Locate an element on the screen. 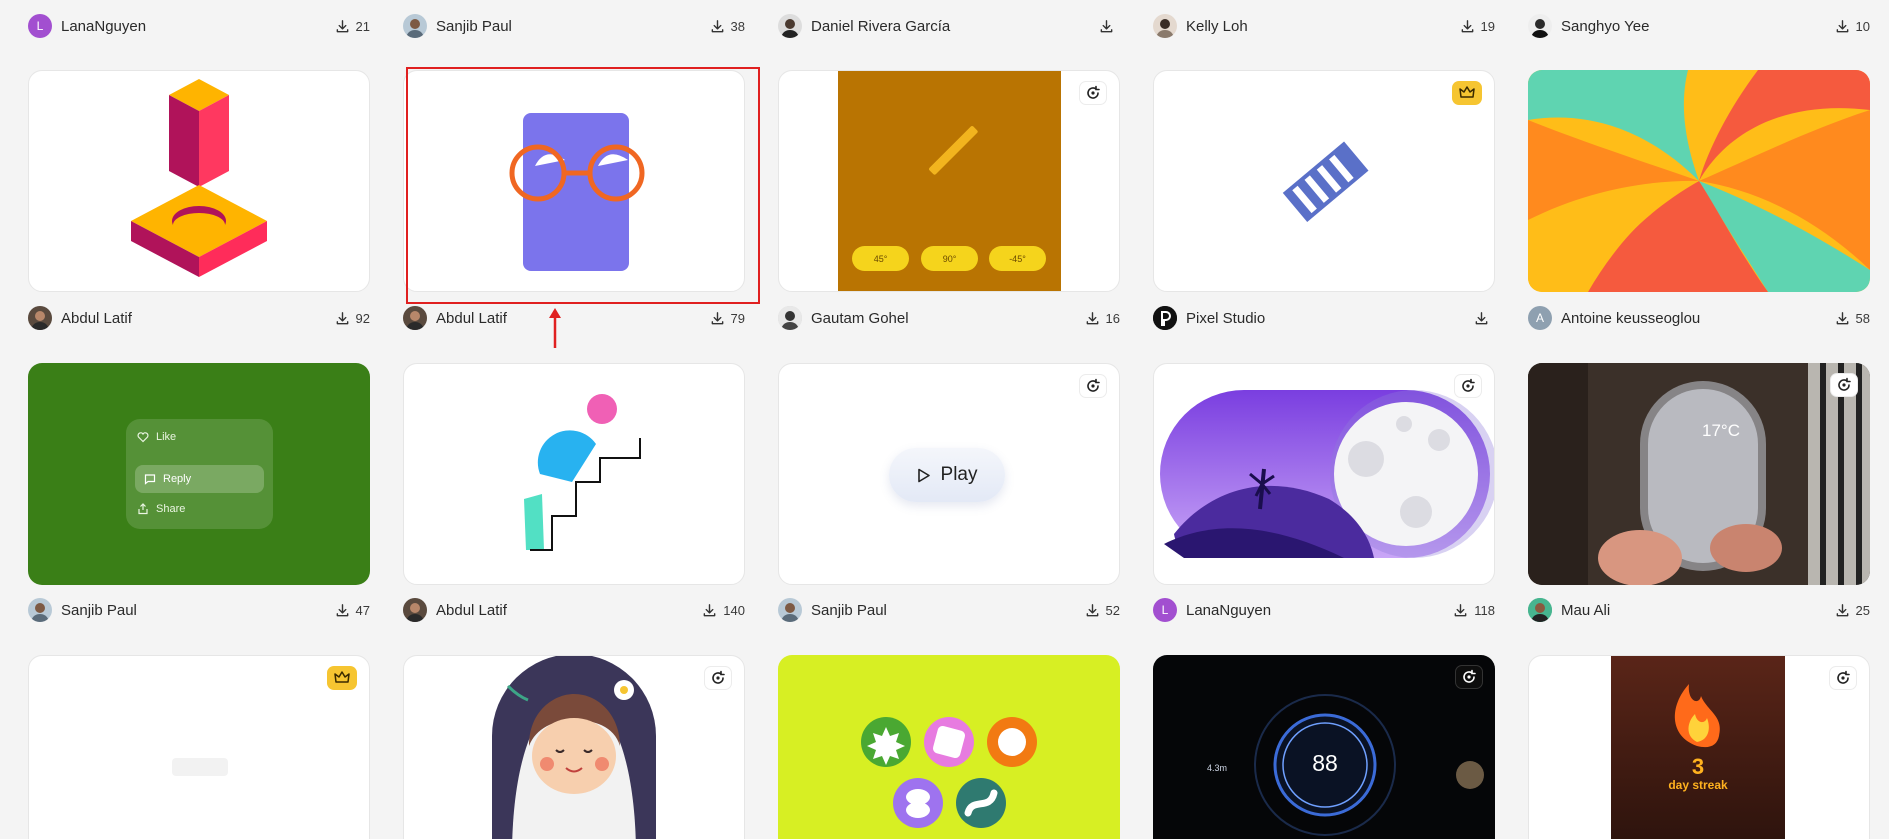  temperature-readout: 17°C is located at coordinates (1721, 430).